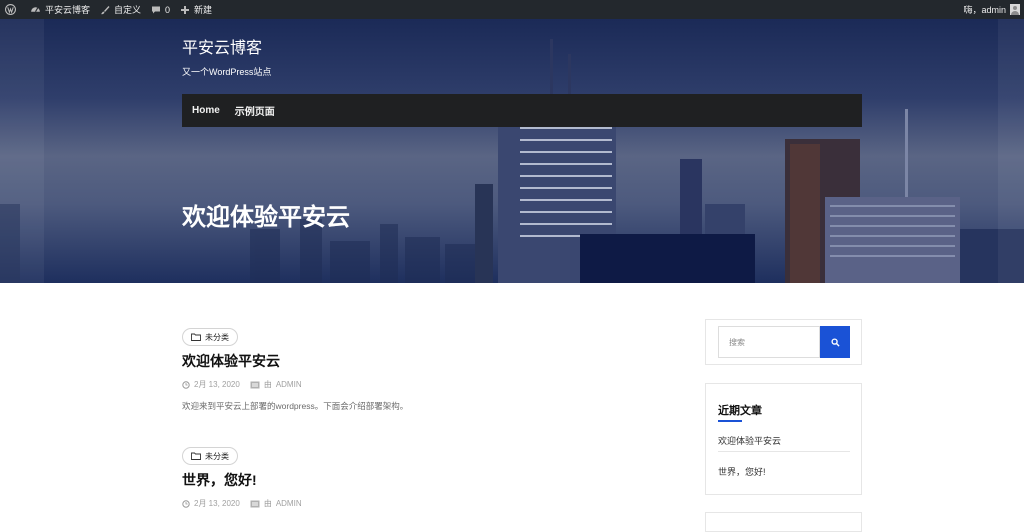 Image resolution: width=1024 pixels, height=532 pixels. I want to click on avatar, so click(1015, 9).